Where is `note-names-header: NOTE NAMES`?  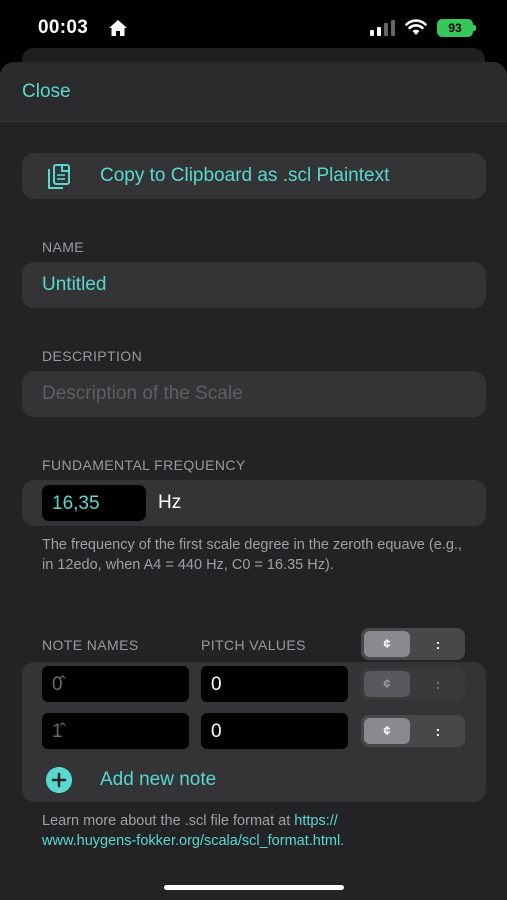 note-names-header: NOTE NAMES is located at coordinates (90, 645).